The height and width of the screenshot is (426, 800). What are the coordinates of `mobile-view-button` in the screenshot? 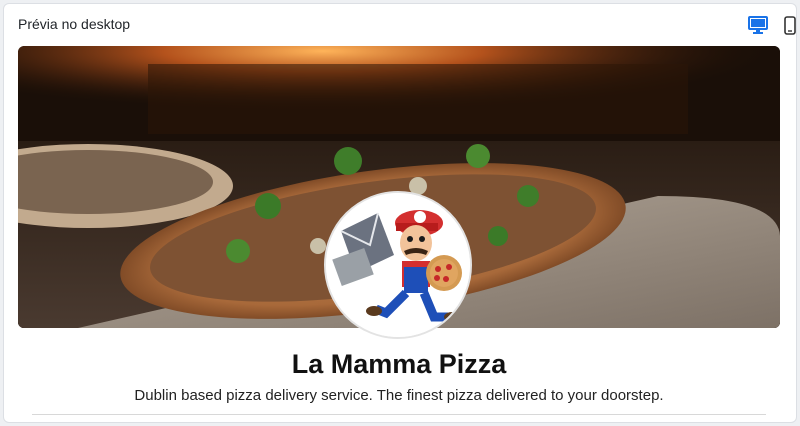 It's located at (789, 25).